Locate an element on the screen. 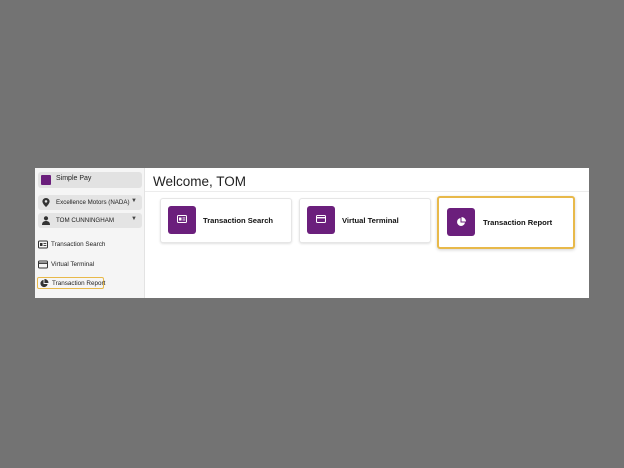 The image size is (624, 468). divider is located at coordinates (367, 191).